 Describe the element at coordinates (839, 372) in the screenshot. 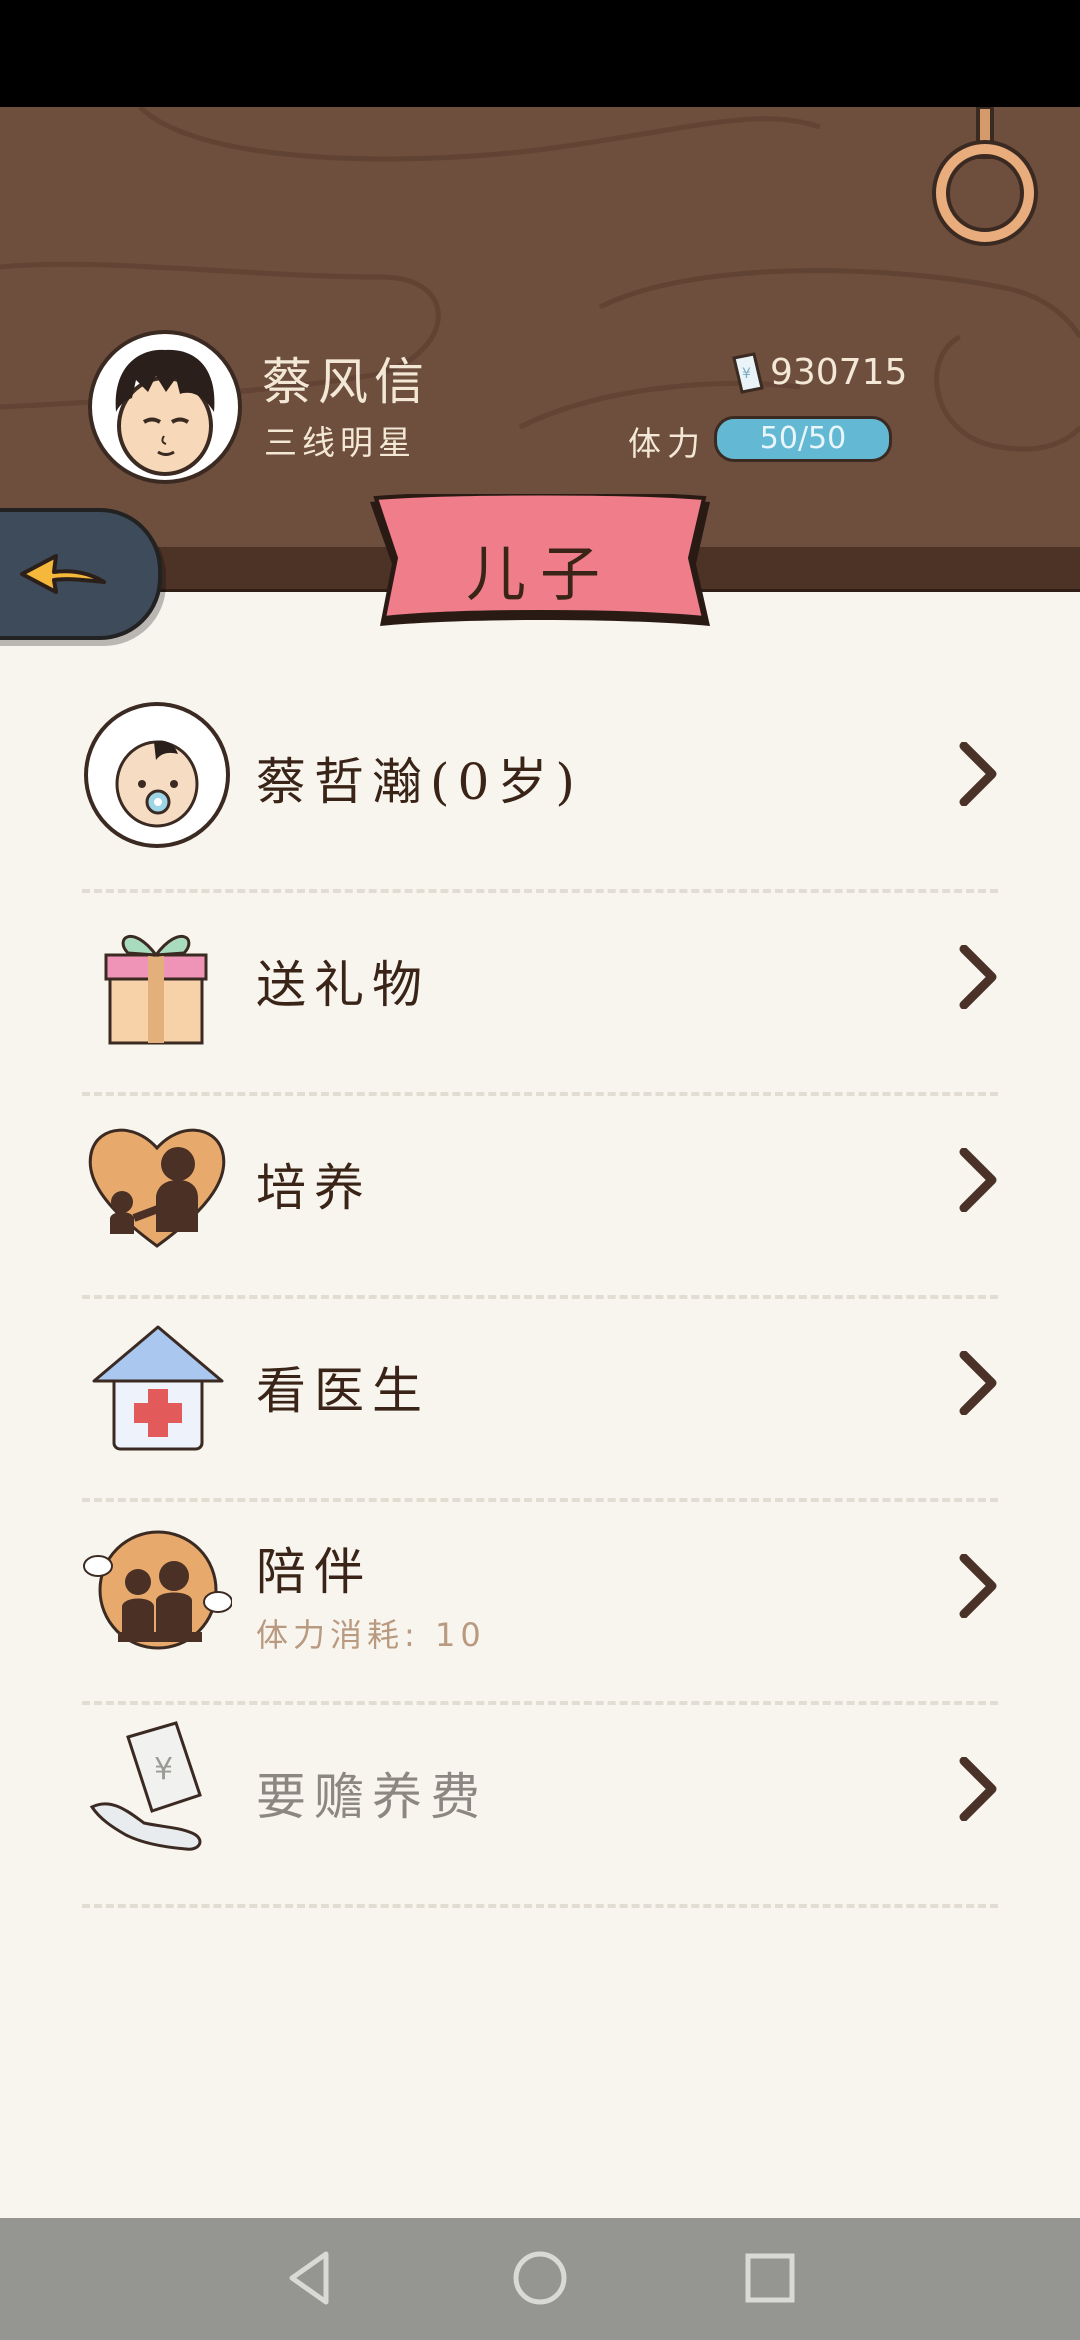

I see `money-value: 930715` at that location.